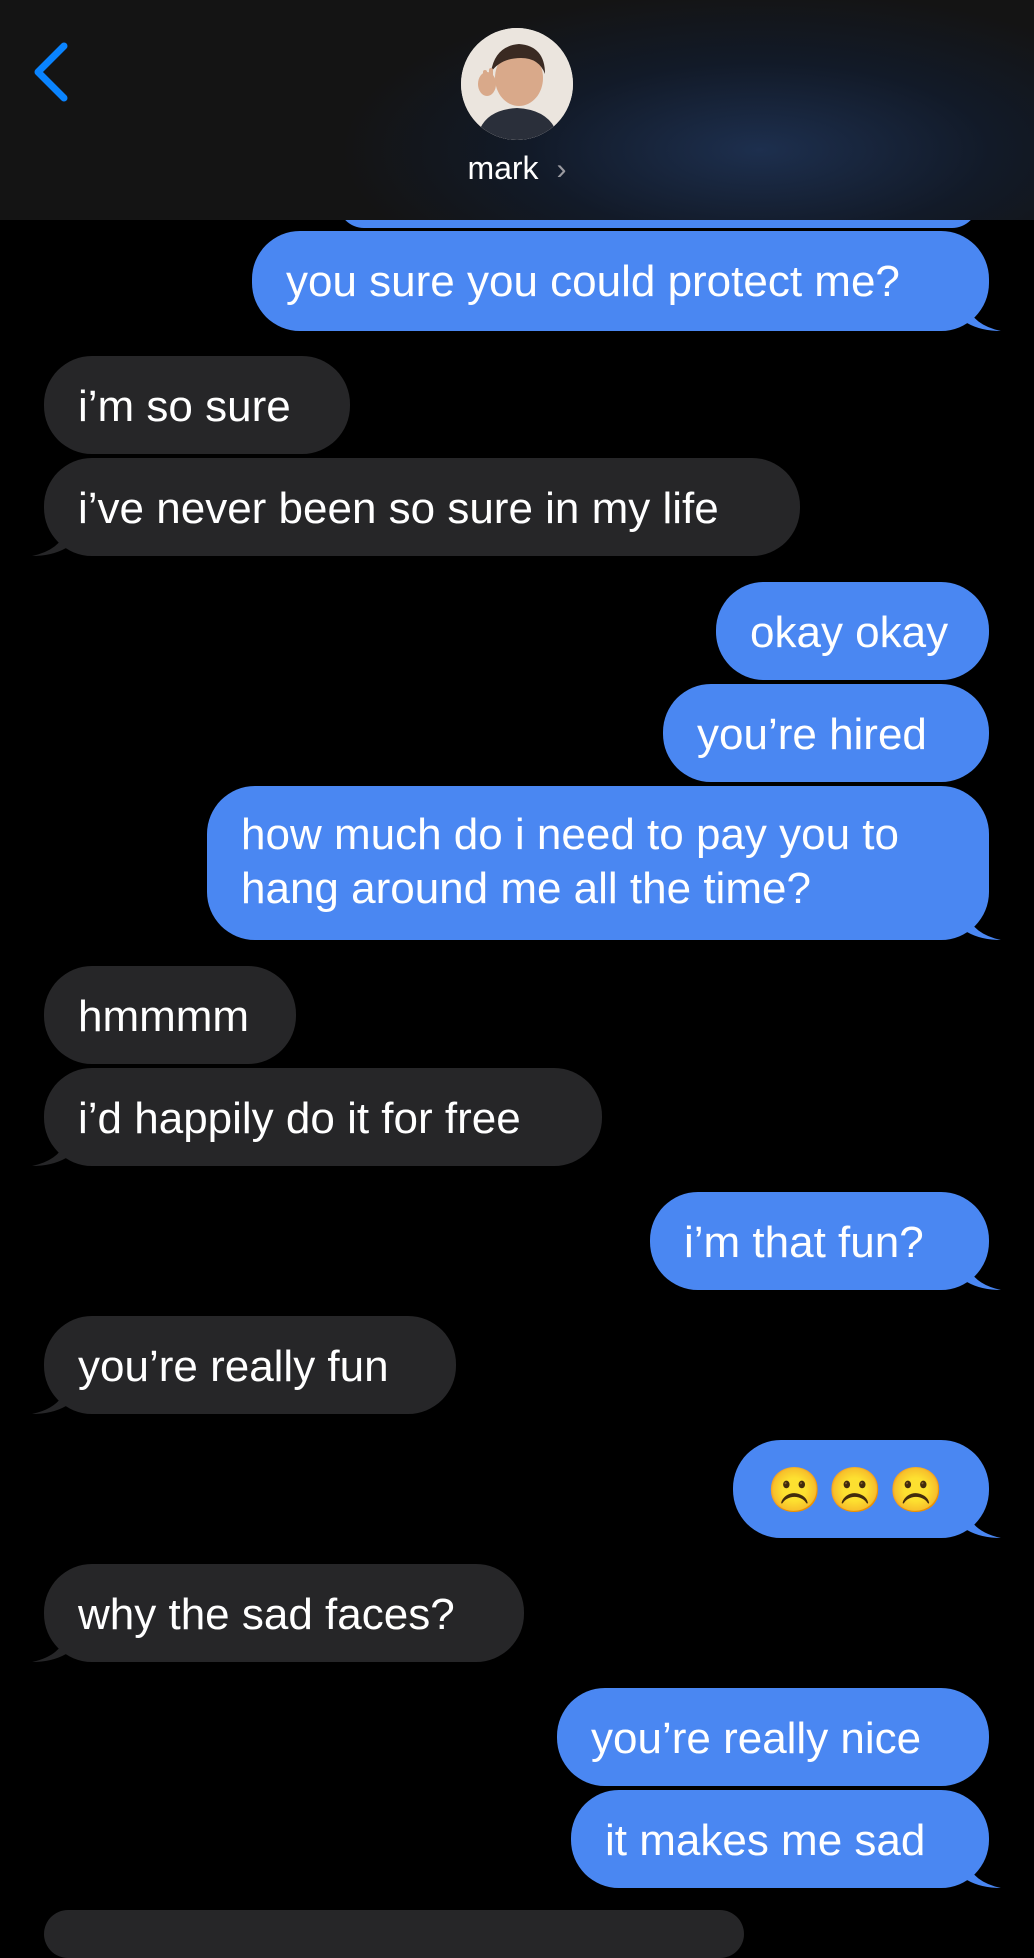  I want to click on message-text-line-2: hang around me all the time?, so click(526, 888).